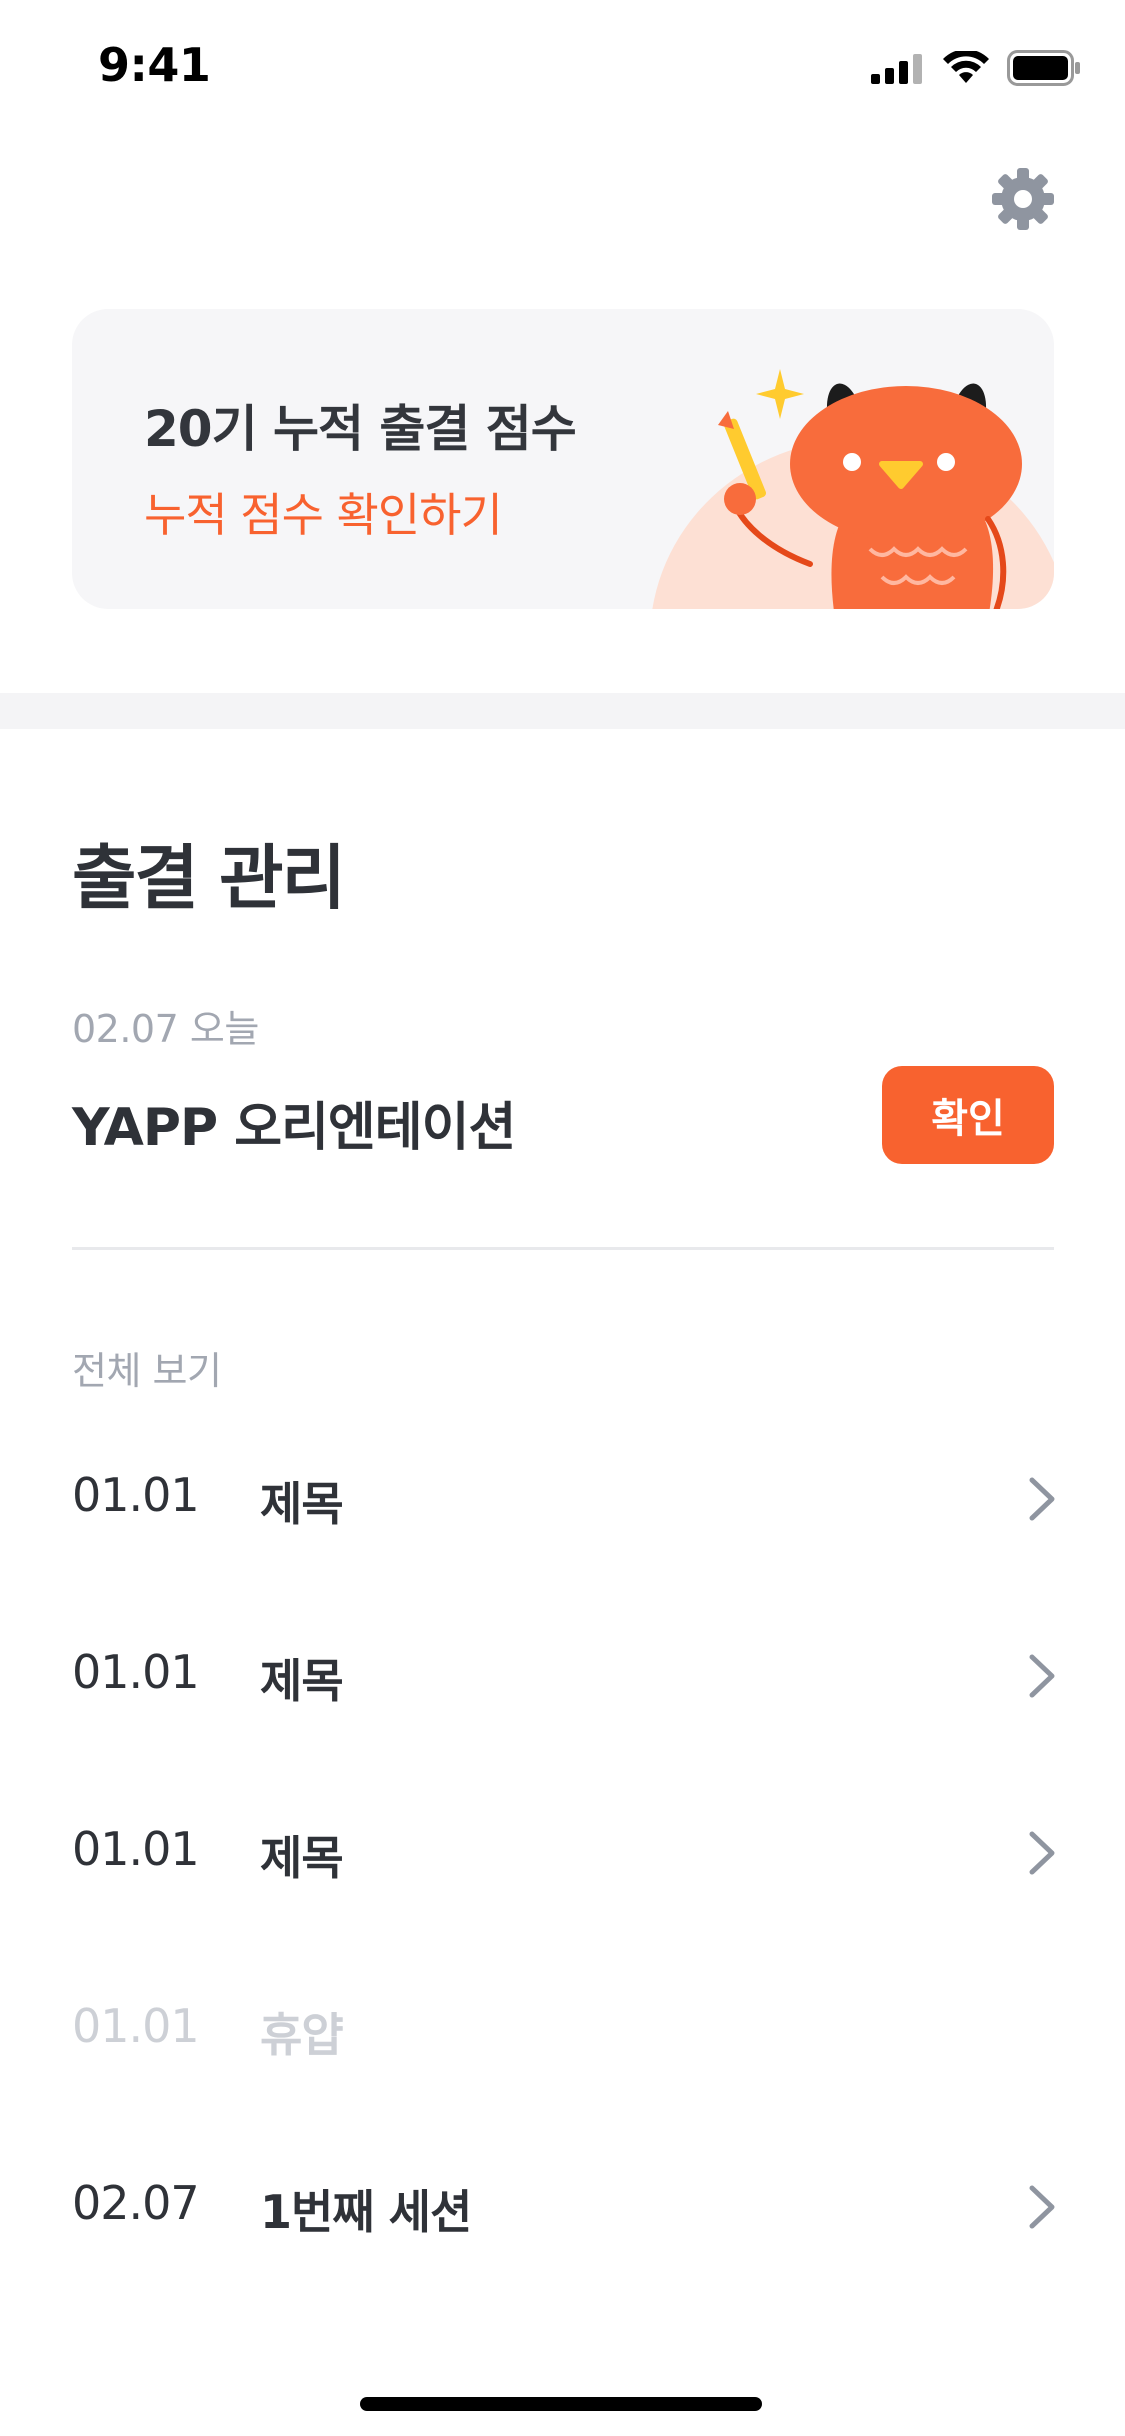 The height and width of the screenshot is (2436, 1125). What do you see at coordinates (562, 66) in the screenshot?
I see `status-bar: 9:41` at bounding box center [562, 66].